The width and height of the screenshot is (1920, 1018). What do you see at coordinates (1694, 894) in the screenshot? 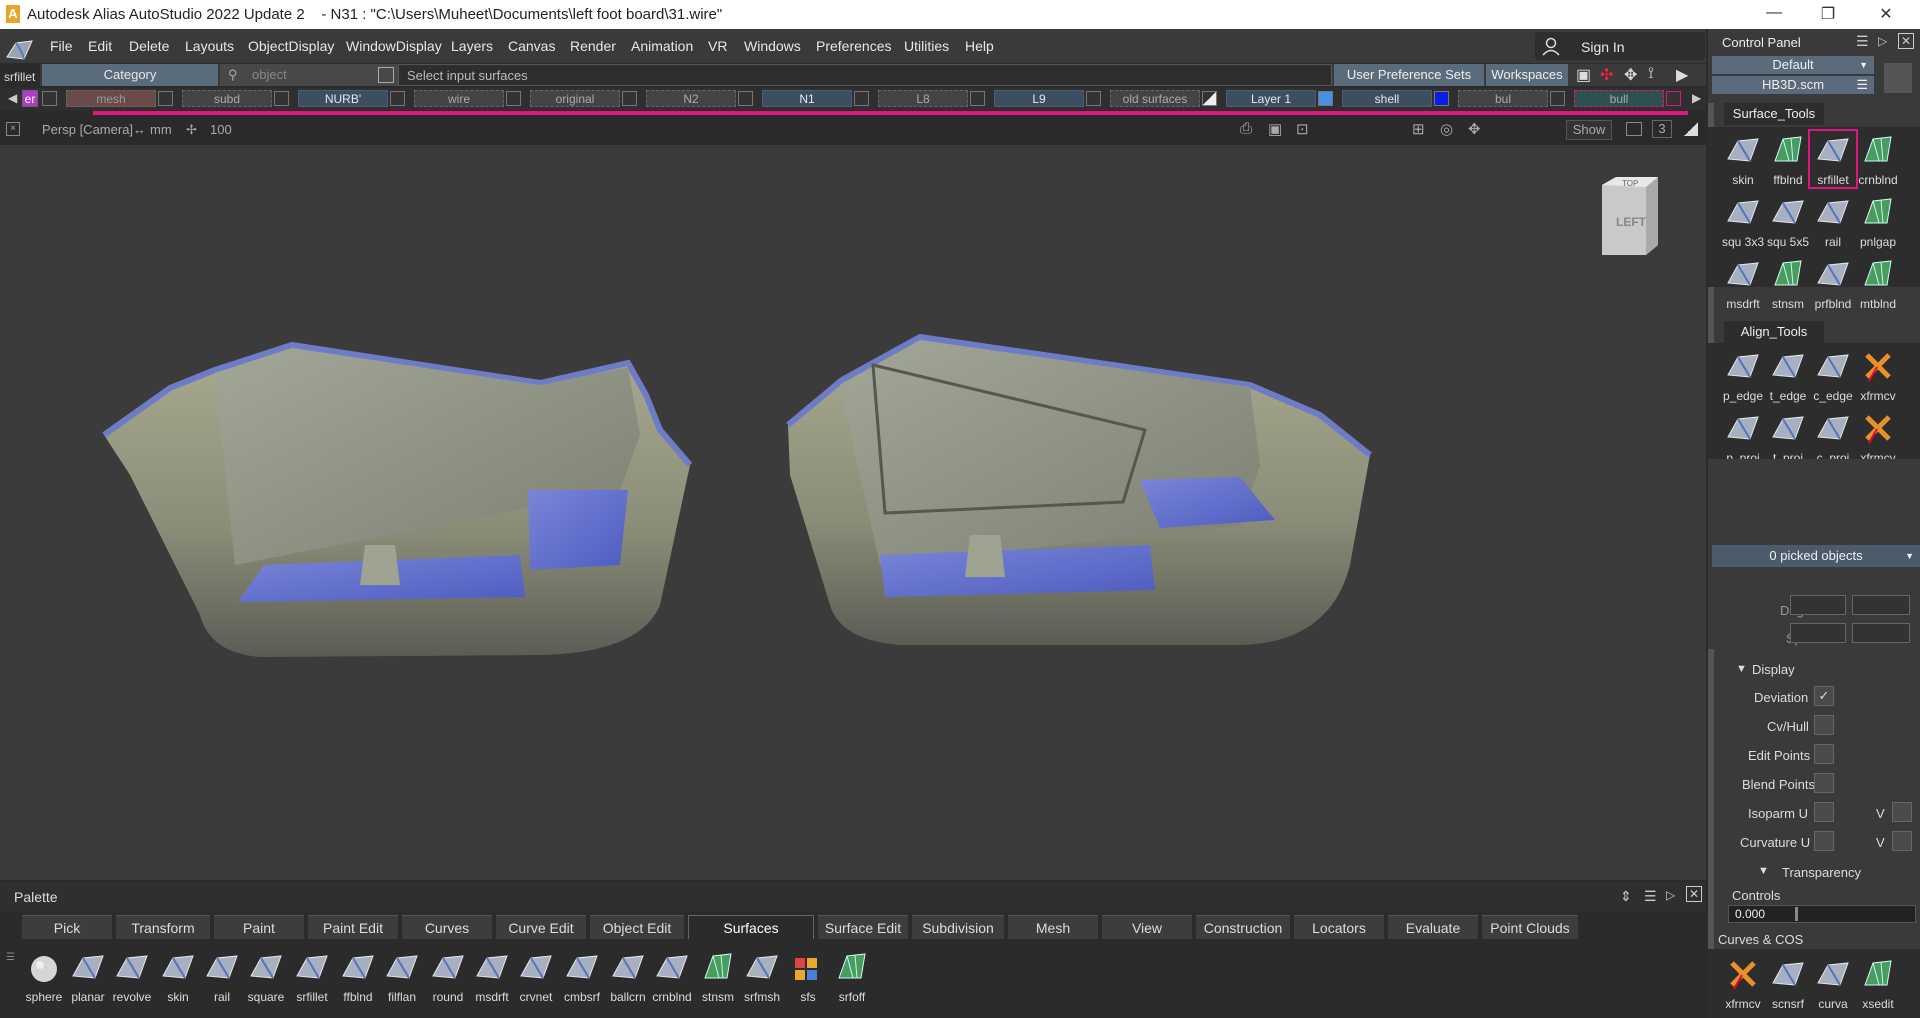
I see `palette-close-icon: ✕` at bounding box center [1694, 894].